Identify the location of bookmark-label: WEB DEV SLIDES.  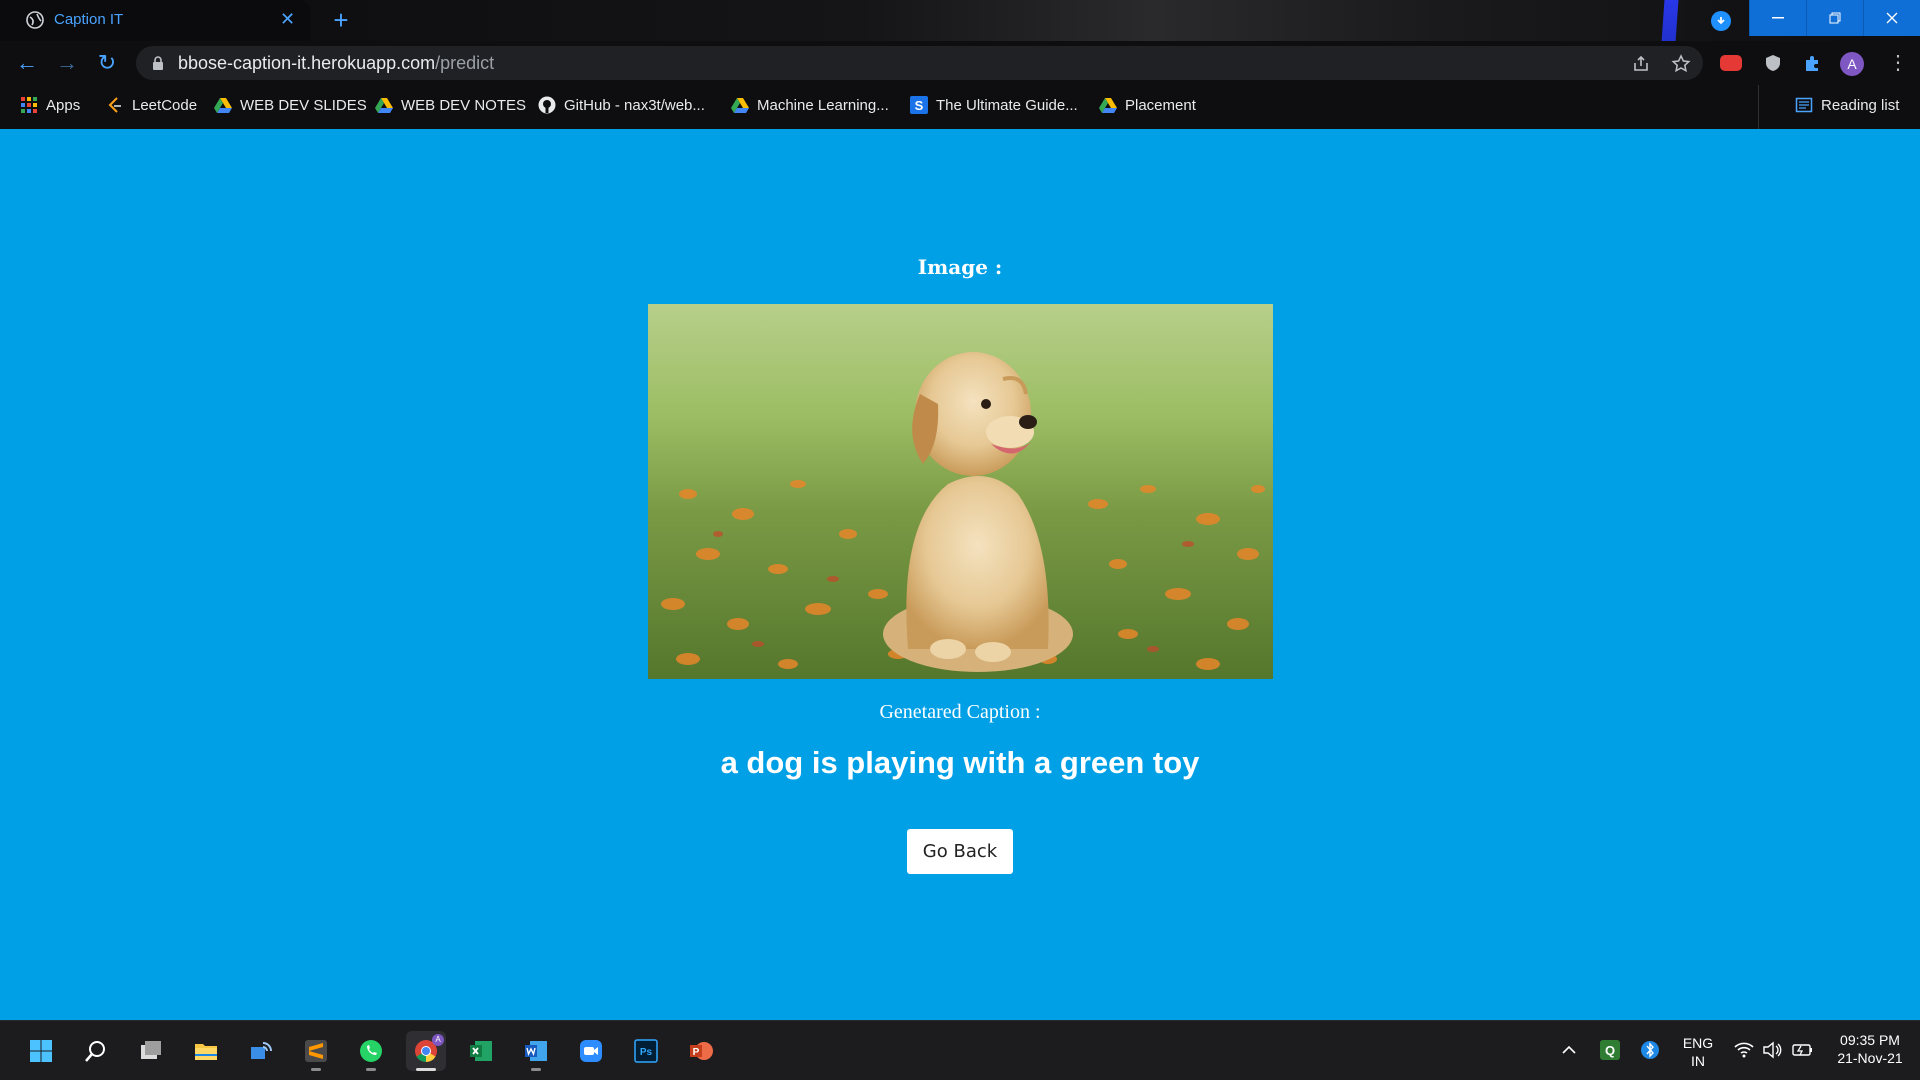
(303, 105).